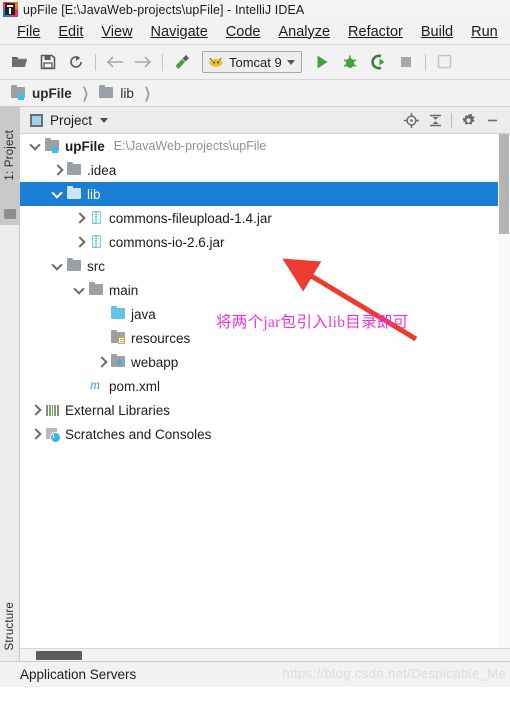 The height and width of the screenshot is (707, 510). Describe the element at coordinates (190, 218) in the screenshot. I see `tree-row-label: commons-fileupload-1.4.jar` at that location.